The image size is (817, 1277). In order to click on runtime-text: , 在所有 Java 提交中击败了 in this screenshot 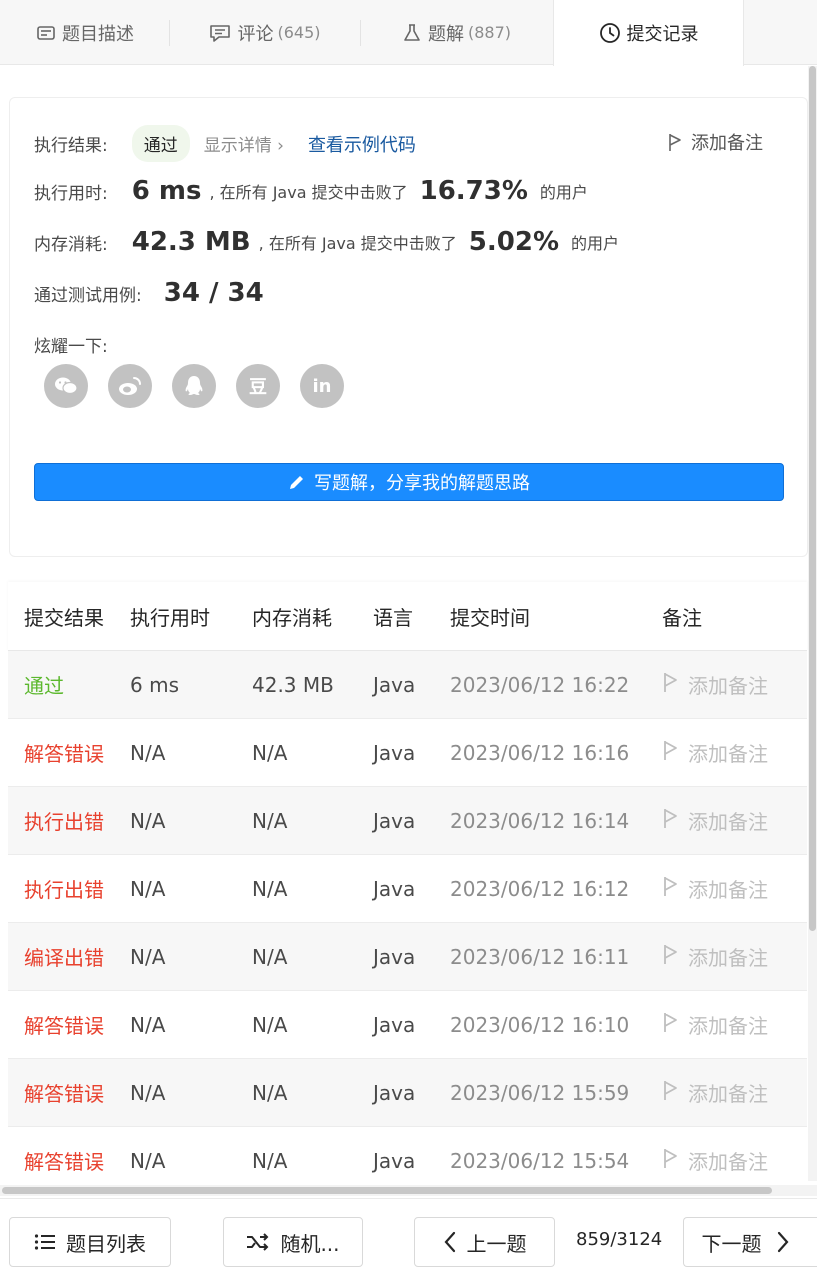, I will do `click(308, 192)`.